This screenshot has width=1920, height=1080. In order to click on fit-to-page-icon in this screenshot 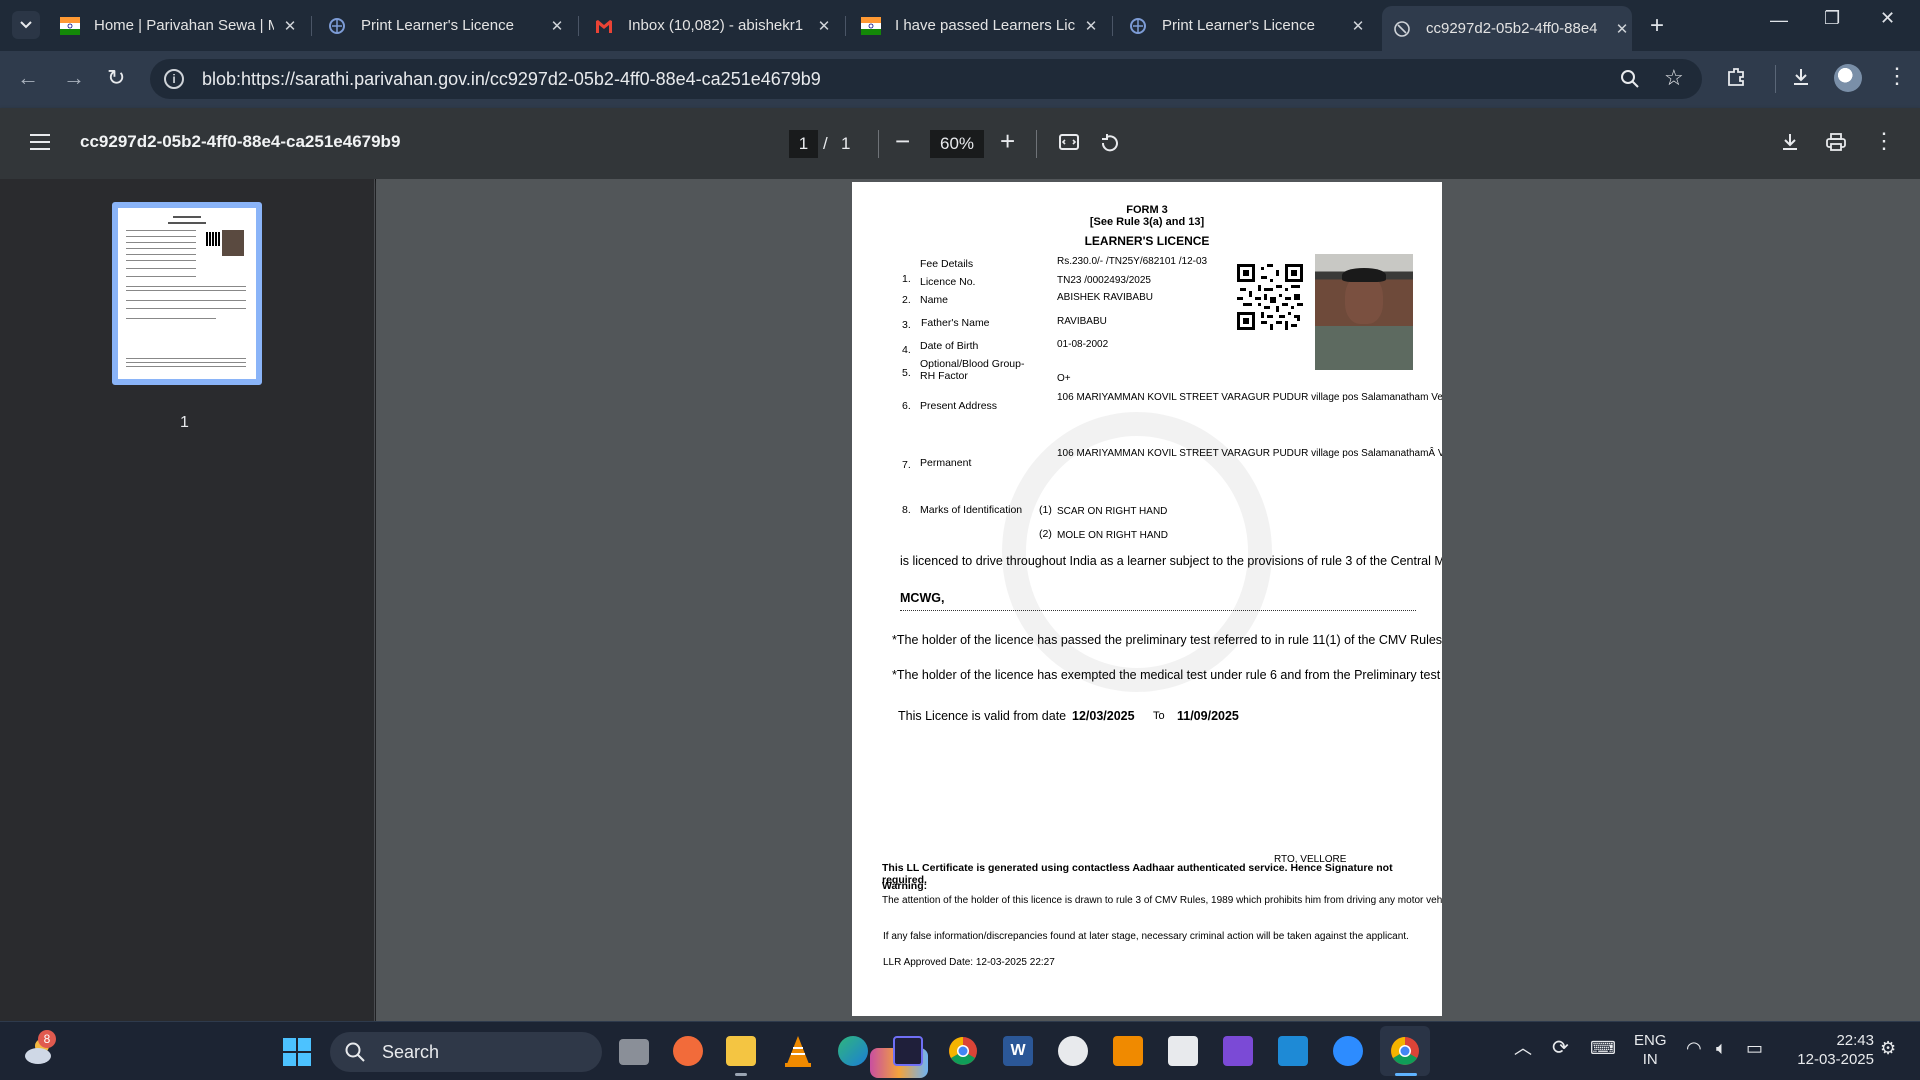, I will do `click(1069, 145)`.